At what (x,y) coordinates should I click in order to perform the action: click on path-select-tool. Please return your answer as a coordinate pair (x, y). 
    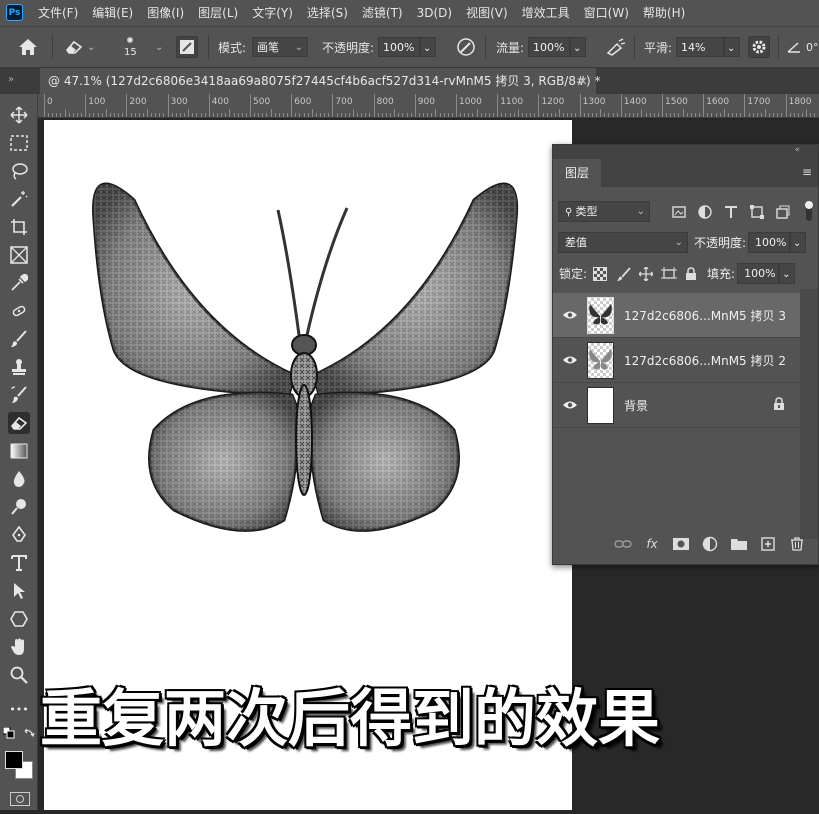
    Looking at the image, I should click on (19, 591).